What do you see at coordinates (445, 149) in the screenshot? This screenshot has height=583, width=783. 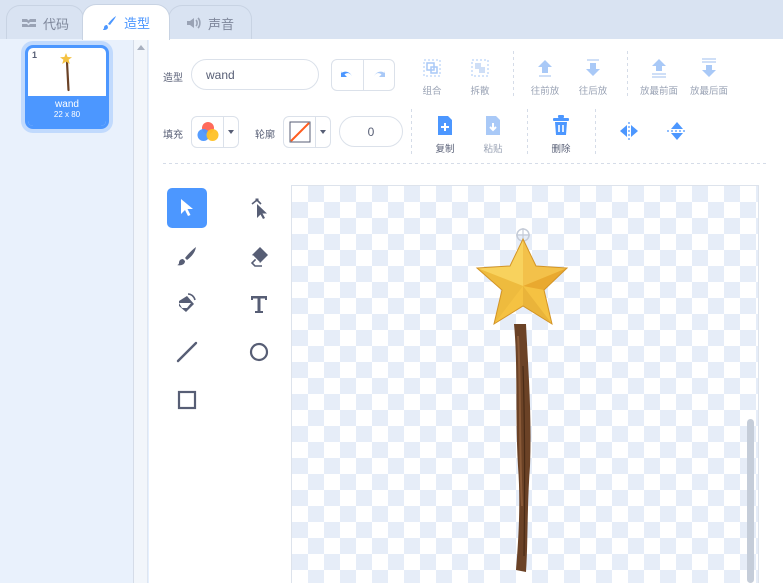 I see `copy-label: 复制` at bounding box center [445, 149].